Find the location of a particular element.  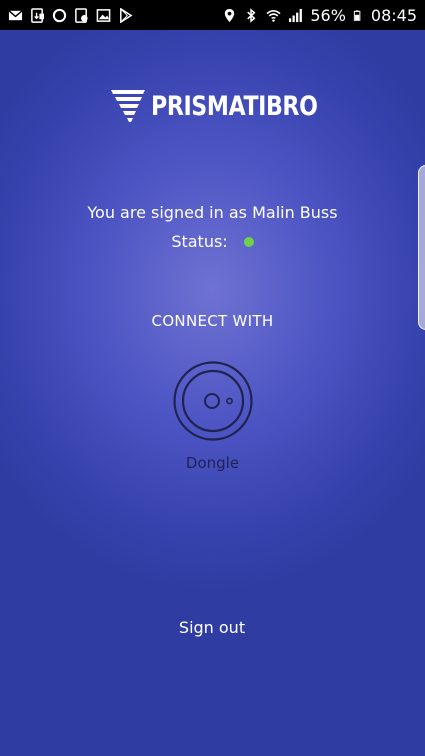

dongle-button is located at coordinates (213, 401).